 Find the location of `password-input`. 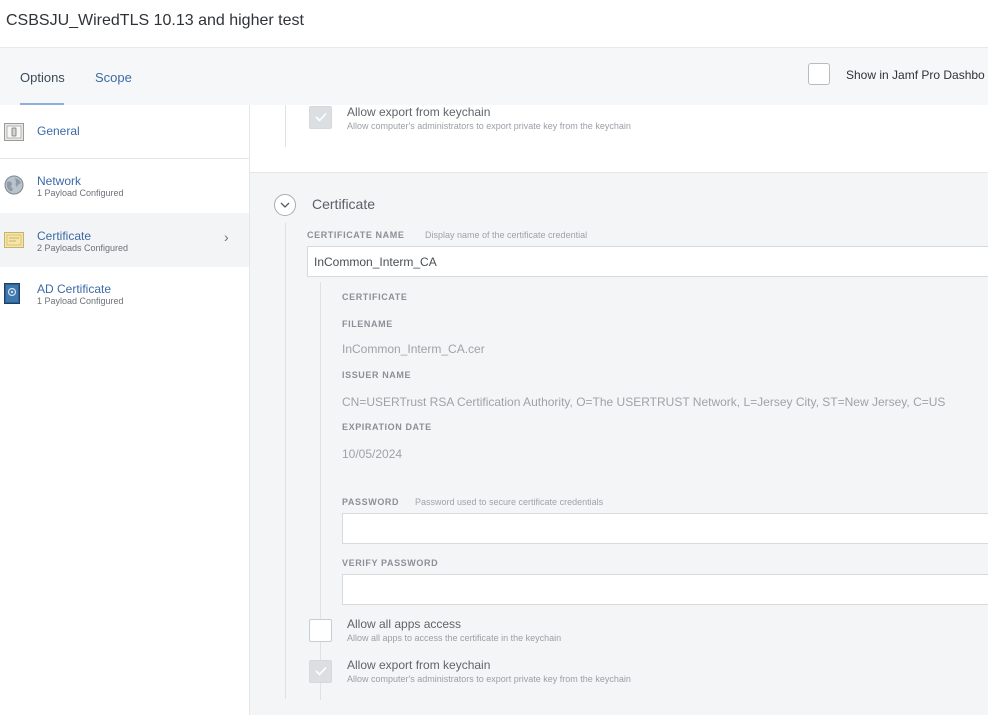

password-input is located at coordinates (665, 528).